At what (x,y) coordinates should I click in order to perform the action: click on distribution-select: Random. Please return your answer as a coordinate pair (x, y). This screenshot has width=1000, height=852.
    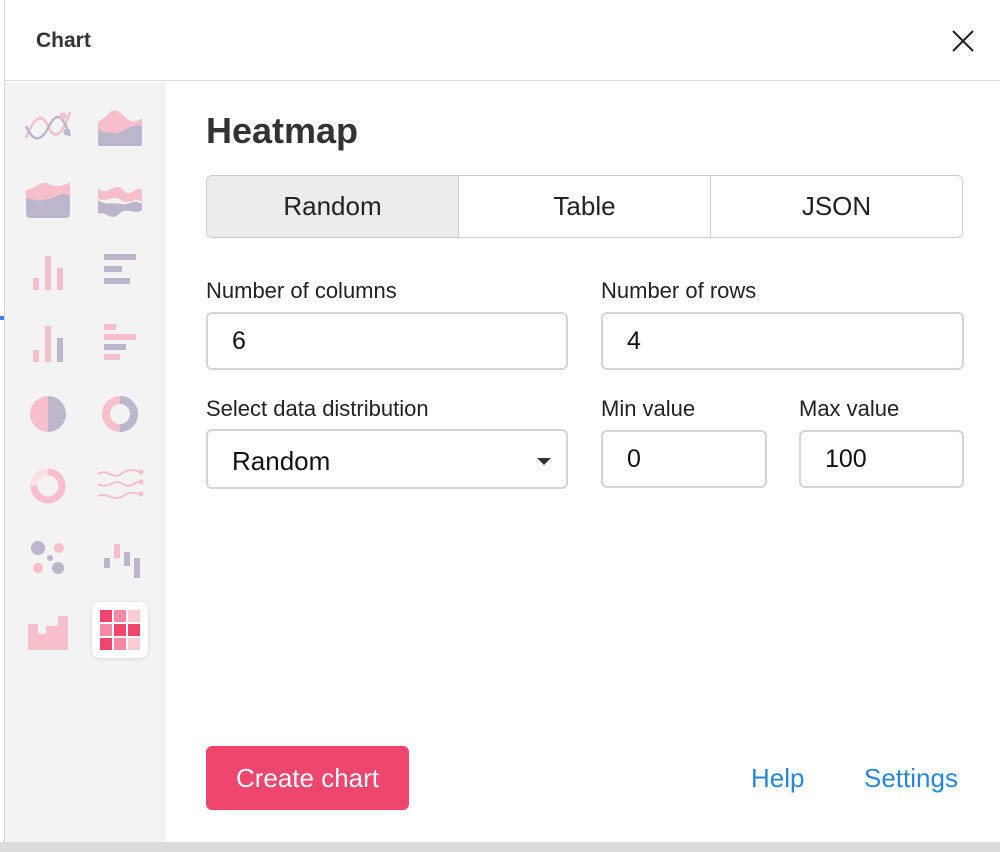
    Looking at the image, I should click on (387, 459).